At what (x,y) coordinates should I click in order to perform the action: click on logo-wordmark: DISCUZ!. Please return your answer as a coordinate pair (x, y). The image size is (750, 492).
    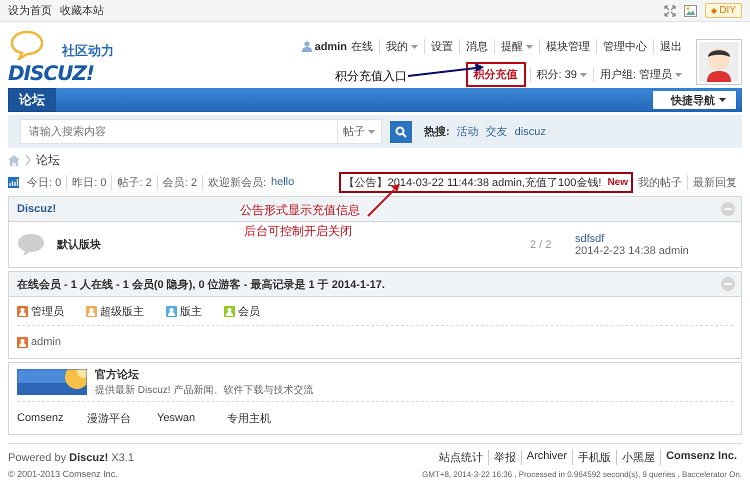
    Looking at the image, I should click on (51, 73).